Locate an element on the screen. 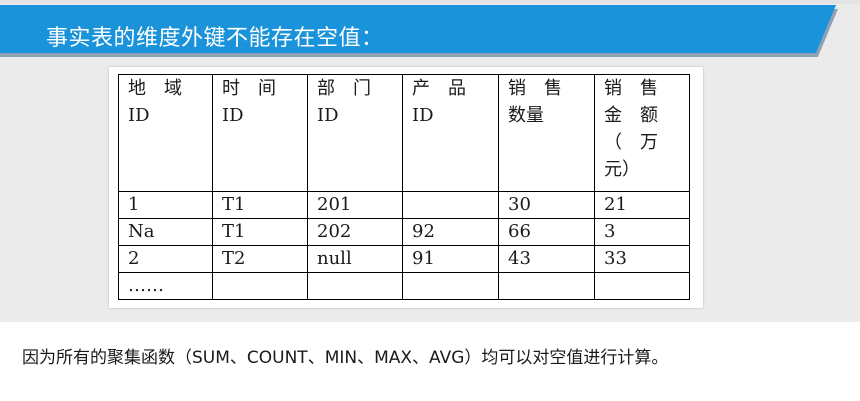 The height and width of the screenshot is (401, 860). table-cell: 2 is located at coordinates (165, 259).